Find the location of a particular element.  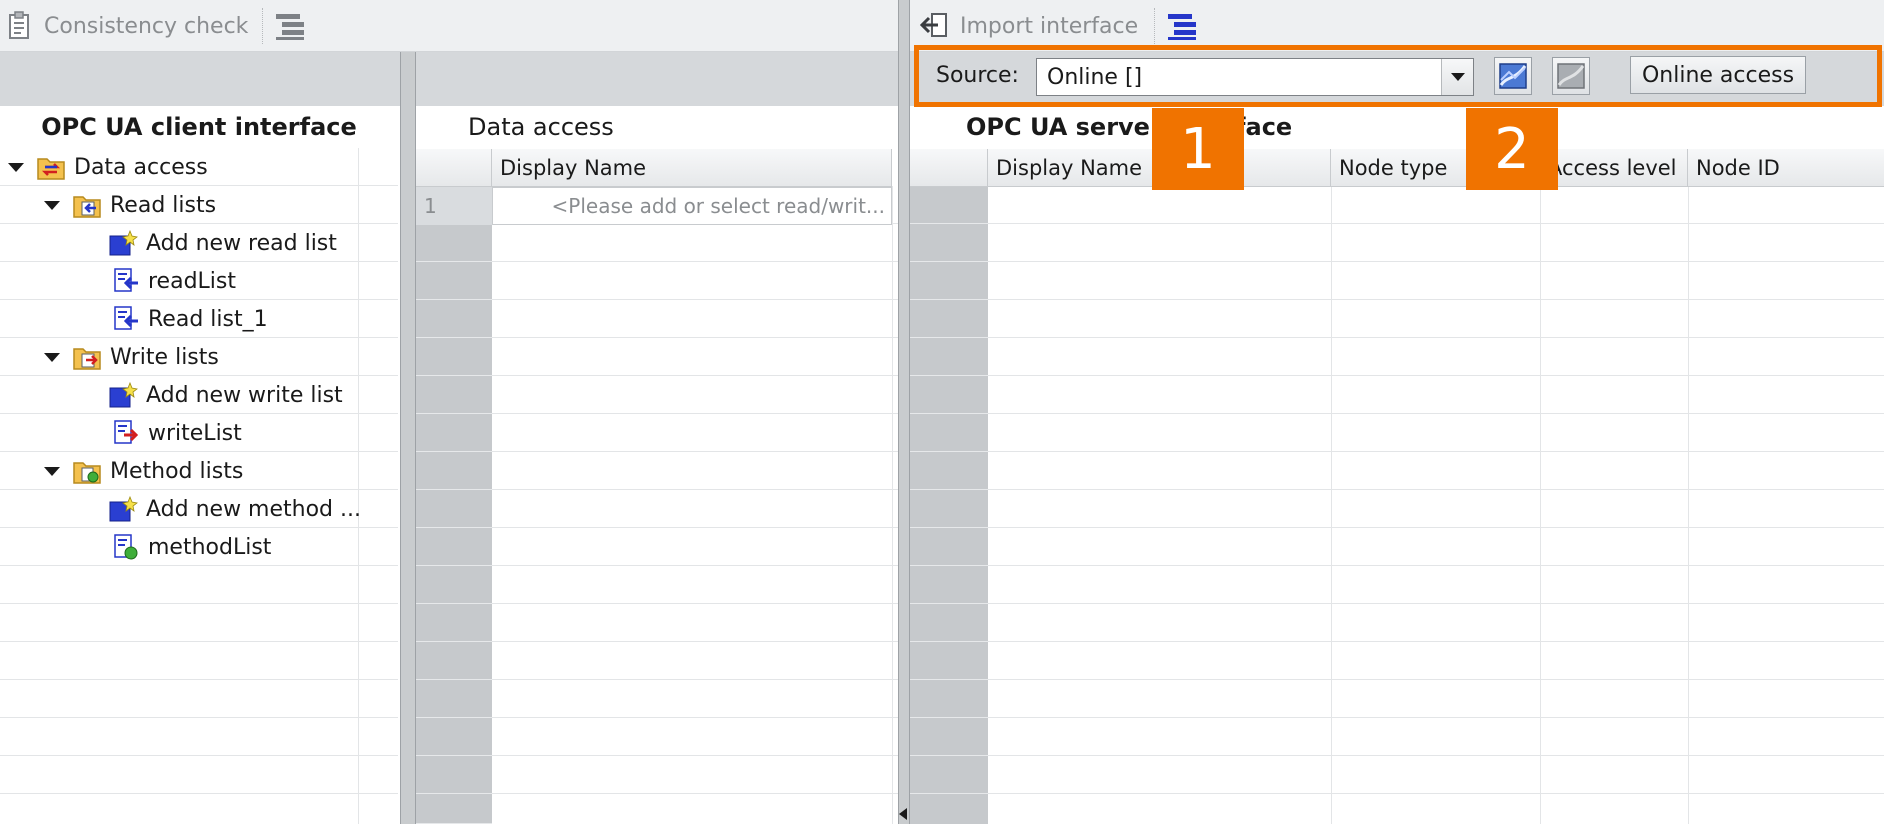

server-interface-header: OPC UA server interface is located at coordinates (1397, 127).